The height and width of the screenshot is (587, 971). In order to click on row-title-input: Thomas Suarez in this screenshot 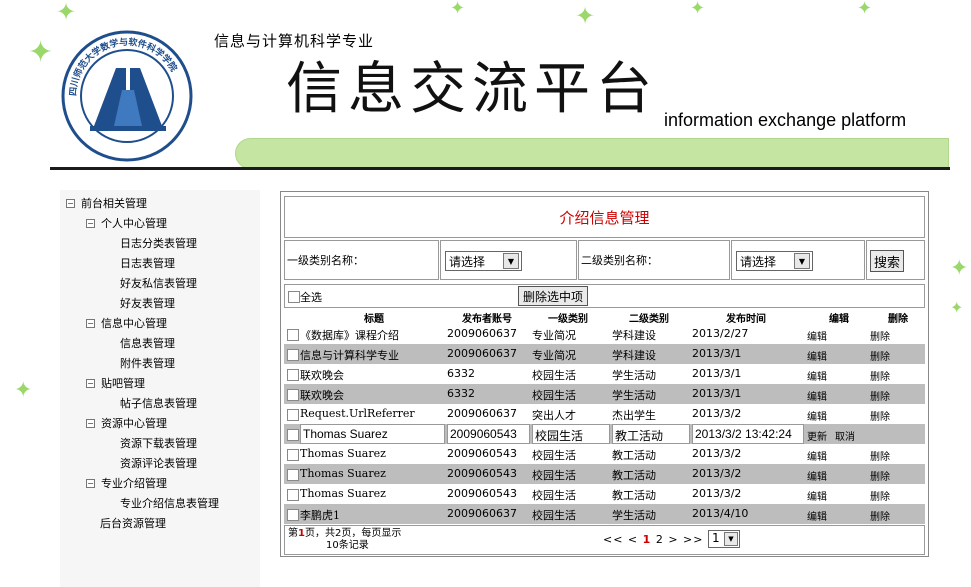, I will do `click(372, 434)`.